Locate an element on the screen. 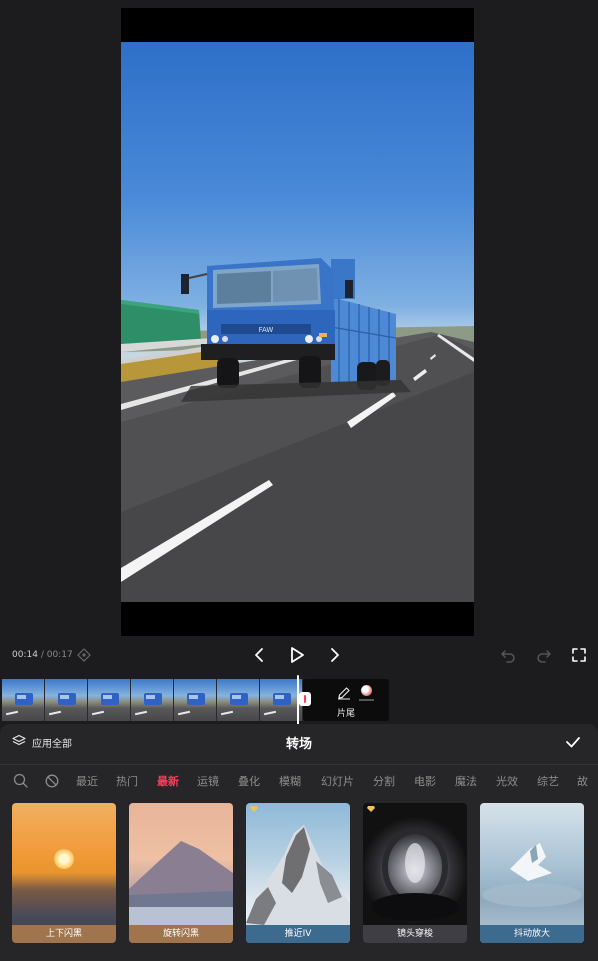 This screenshot has height=961, width=598. total-time: 00:17 is located at coordinates (59, 655).